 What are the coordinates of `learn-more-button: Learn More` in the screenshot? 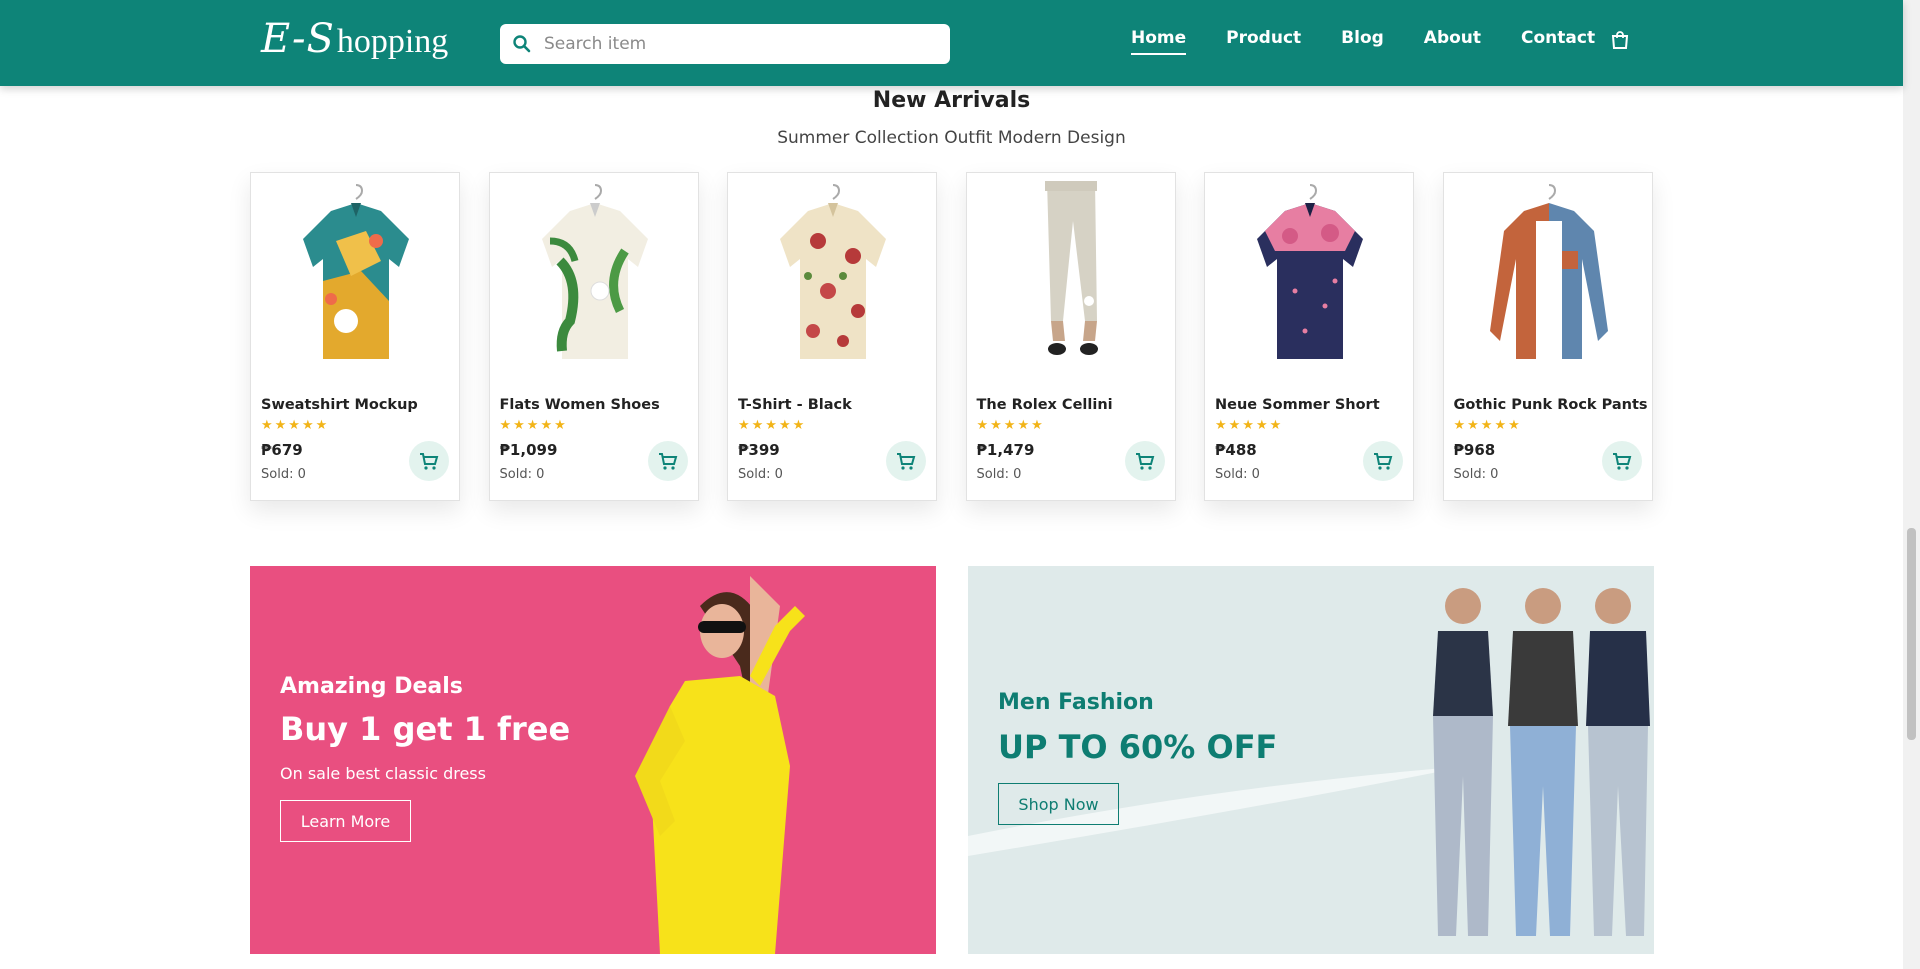 It's located at (345, 821).